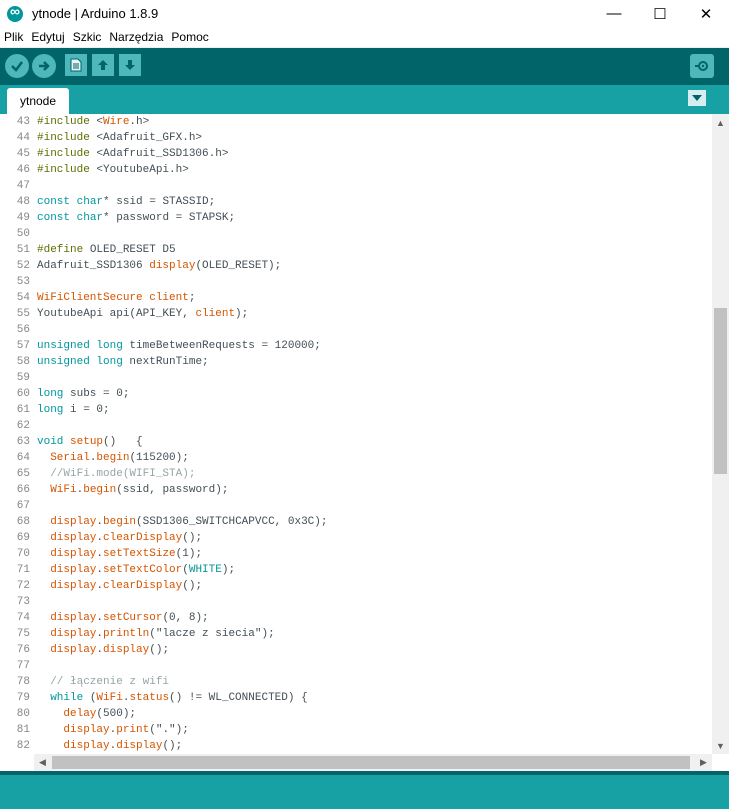 This screenshot has height=809, width=729. Describe the element at coordinates (101, 586) in the screenshot. I see `code-line: 72 display.clearDisplay();` at that location.